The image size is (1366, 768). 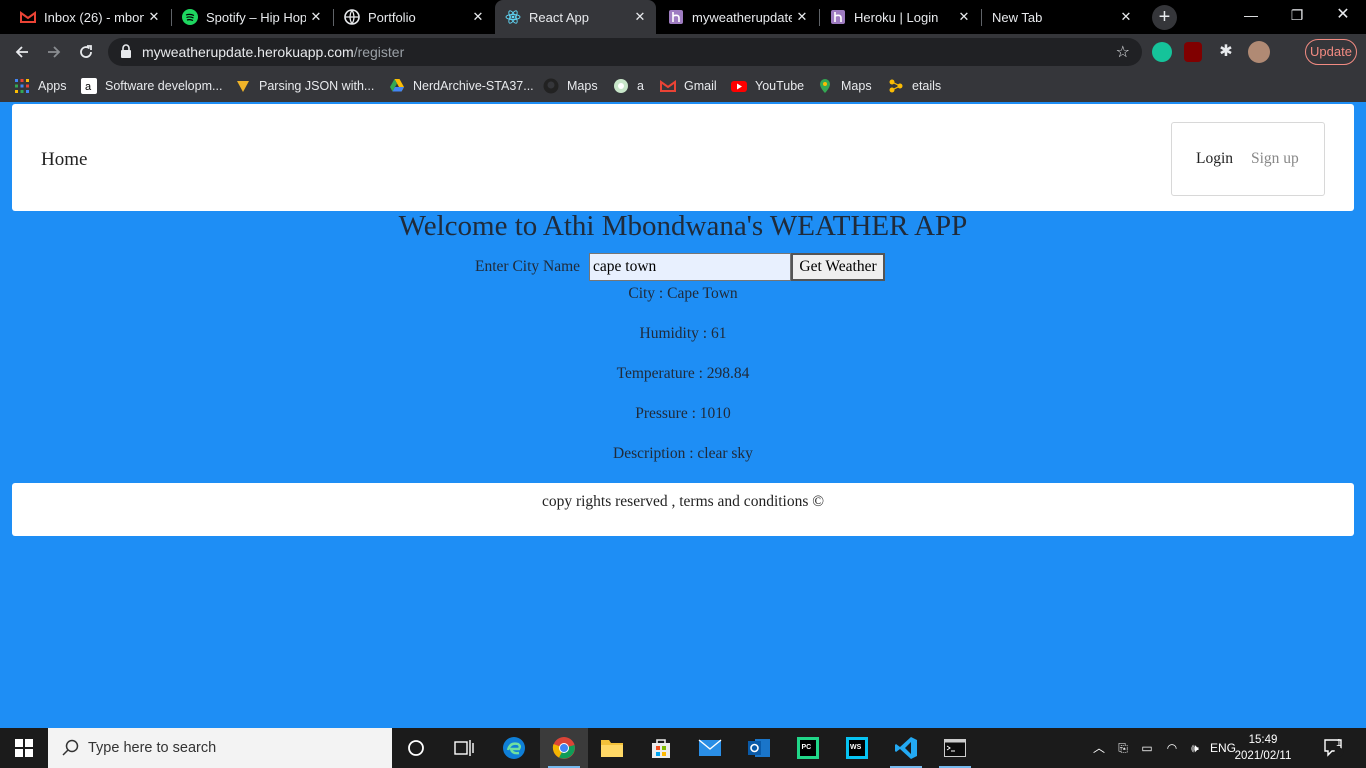 I want to click on start-button, so click(x=24, y=748).